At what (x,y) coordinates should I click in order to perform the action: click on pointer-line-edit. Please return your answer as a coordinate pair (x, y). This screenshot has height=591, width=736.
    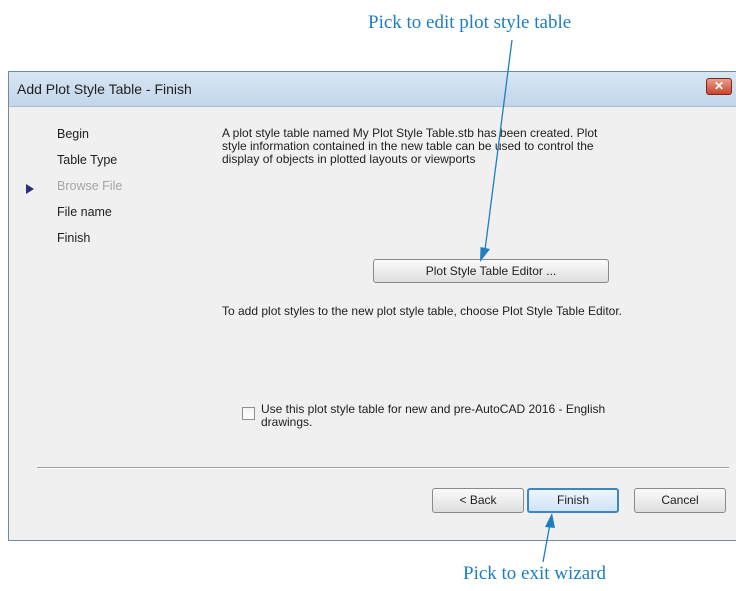
    Looking at the image, I should click on (498, 145).